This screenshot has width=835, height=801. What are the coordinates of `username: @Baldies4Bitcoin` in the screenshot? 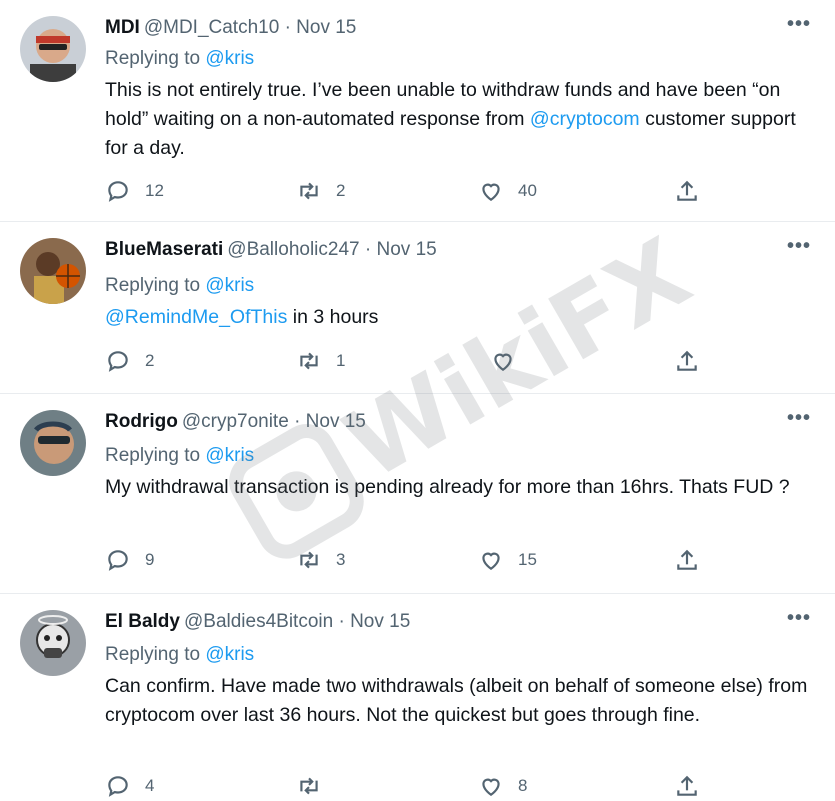 It's located at (258, 621).